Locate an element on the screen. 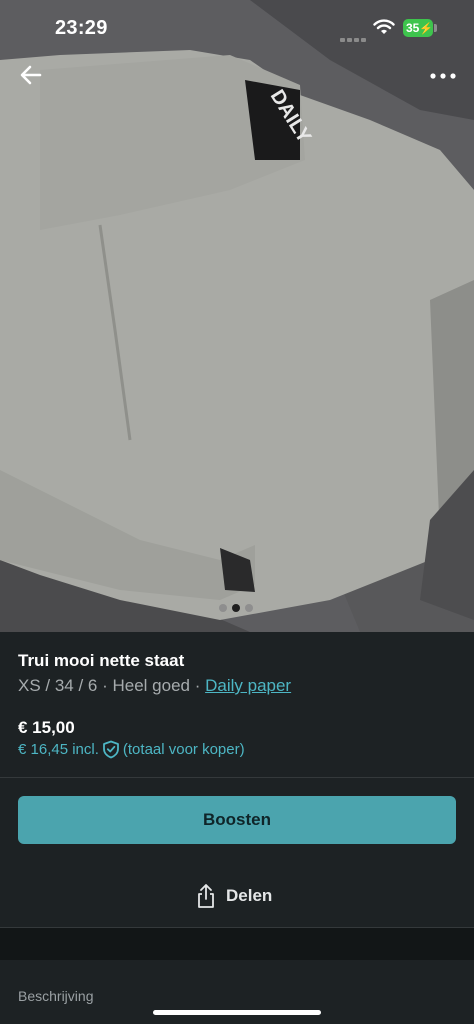 The image size is (474, 1024). cellular-signal-icon is located at coordinates (354, 38).